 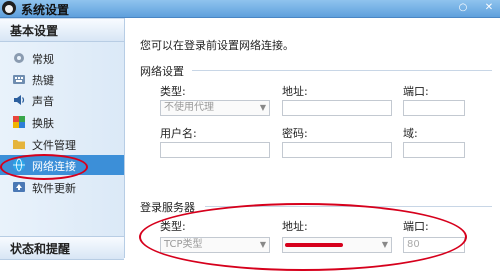 I want to click on sidebar-item-label: 声音, so click(x=43, y=101).